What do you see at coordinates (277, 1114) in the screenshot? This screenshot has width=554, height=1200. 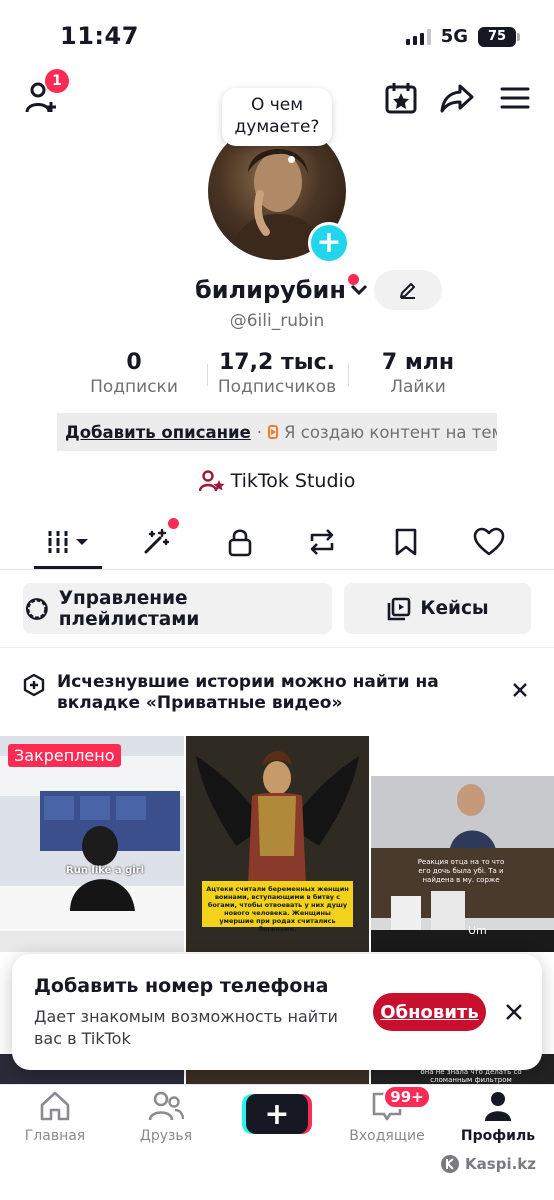 I see `create-button: +` at bounding box center [277, 1114].